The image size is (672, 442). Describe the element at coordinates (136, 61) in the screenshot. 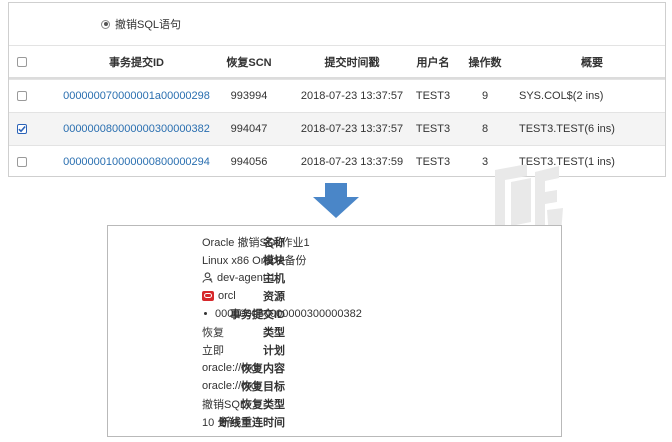

I see `column-header-txid: 事务提交ID` at that location.